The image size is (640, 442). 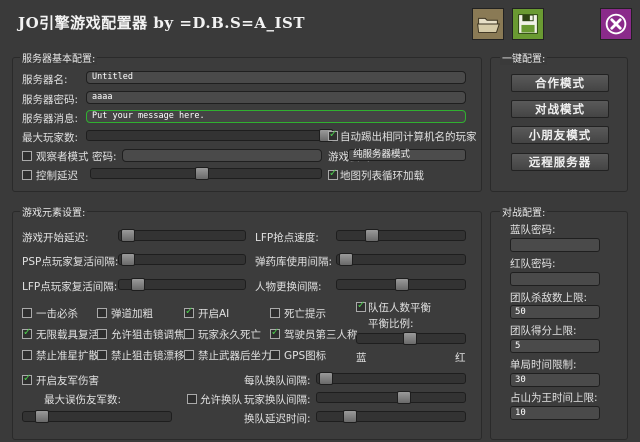 What do you see at coordinates (391, 324) in the screenshot?
I see `balance-ratio-label: 平衡比例:` at bounding box center [391, 324].